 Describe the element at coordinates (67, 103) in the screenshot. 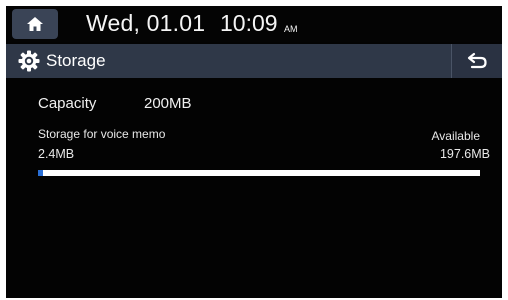

I see `capacity-label: Capacity` at that location.